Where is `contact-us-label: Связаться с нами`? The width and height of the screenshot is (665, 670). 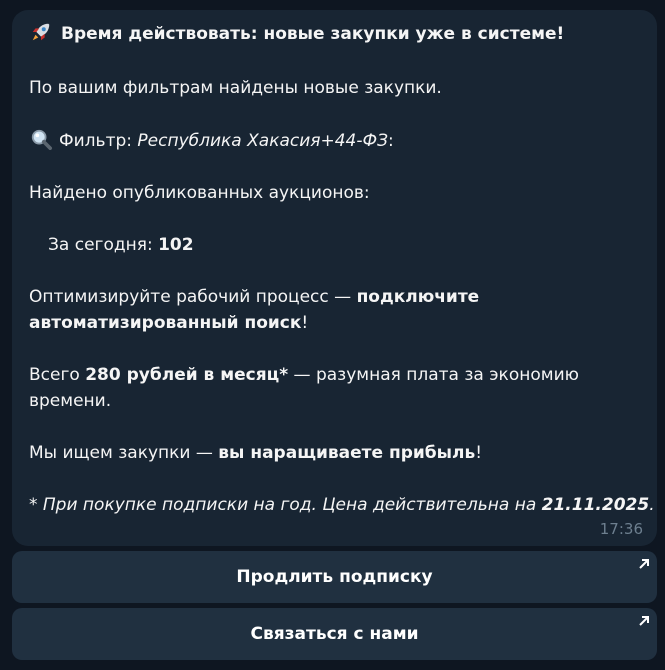
contact-us-label: Связаться с нами is located at coordinates (334, 634).